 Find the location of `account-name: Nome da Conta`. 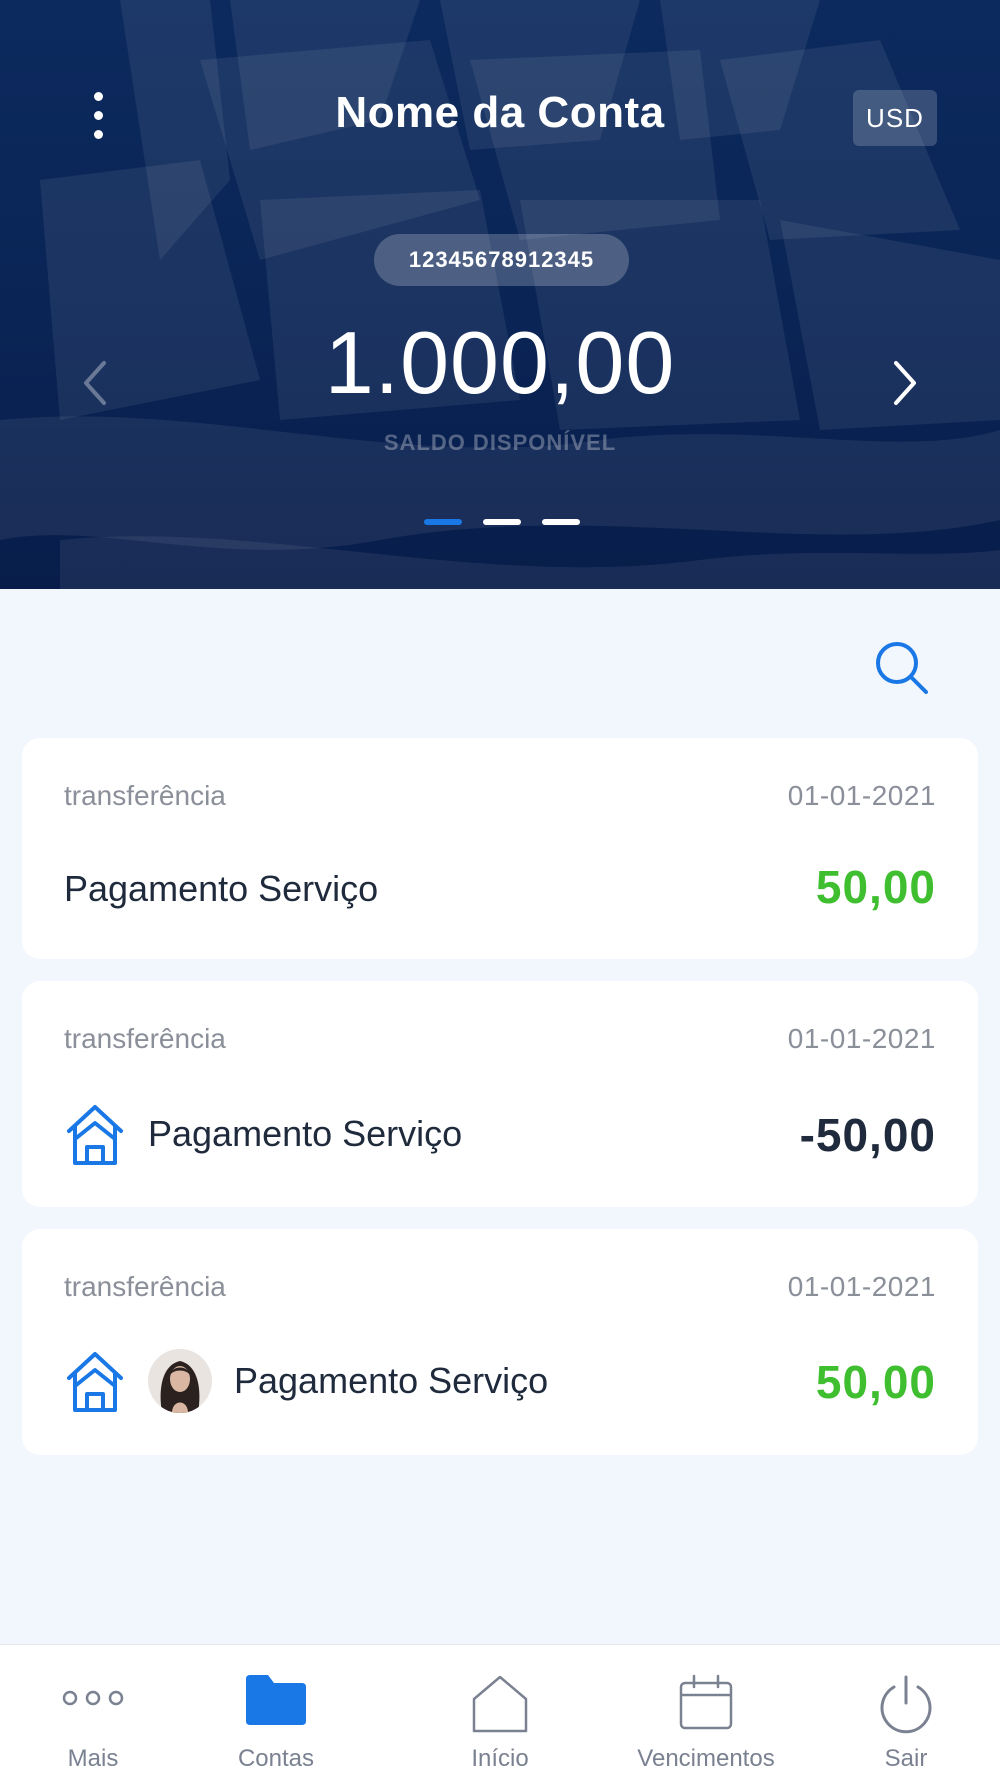

account-name: Nome da Conta is located at coordinates (500, 112).